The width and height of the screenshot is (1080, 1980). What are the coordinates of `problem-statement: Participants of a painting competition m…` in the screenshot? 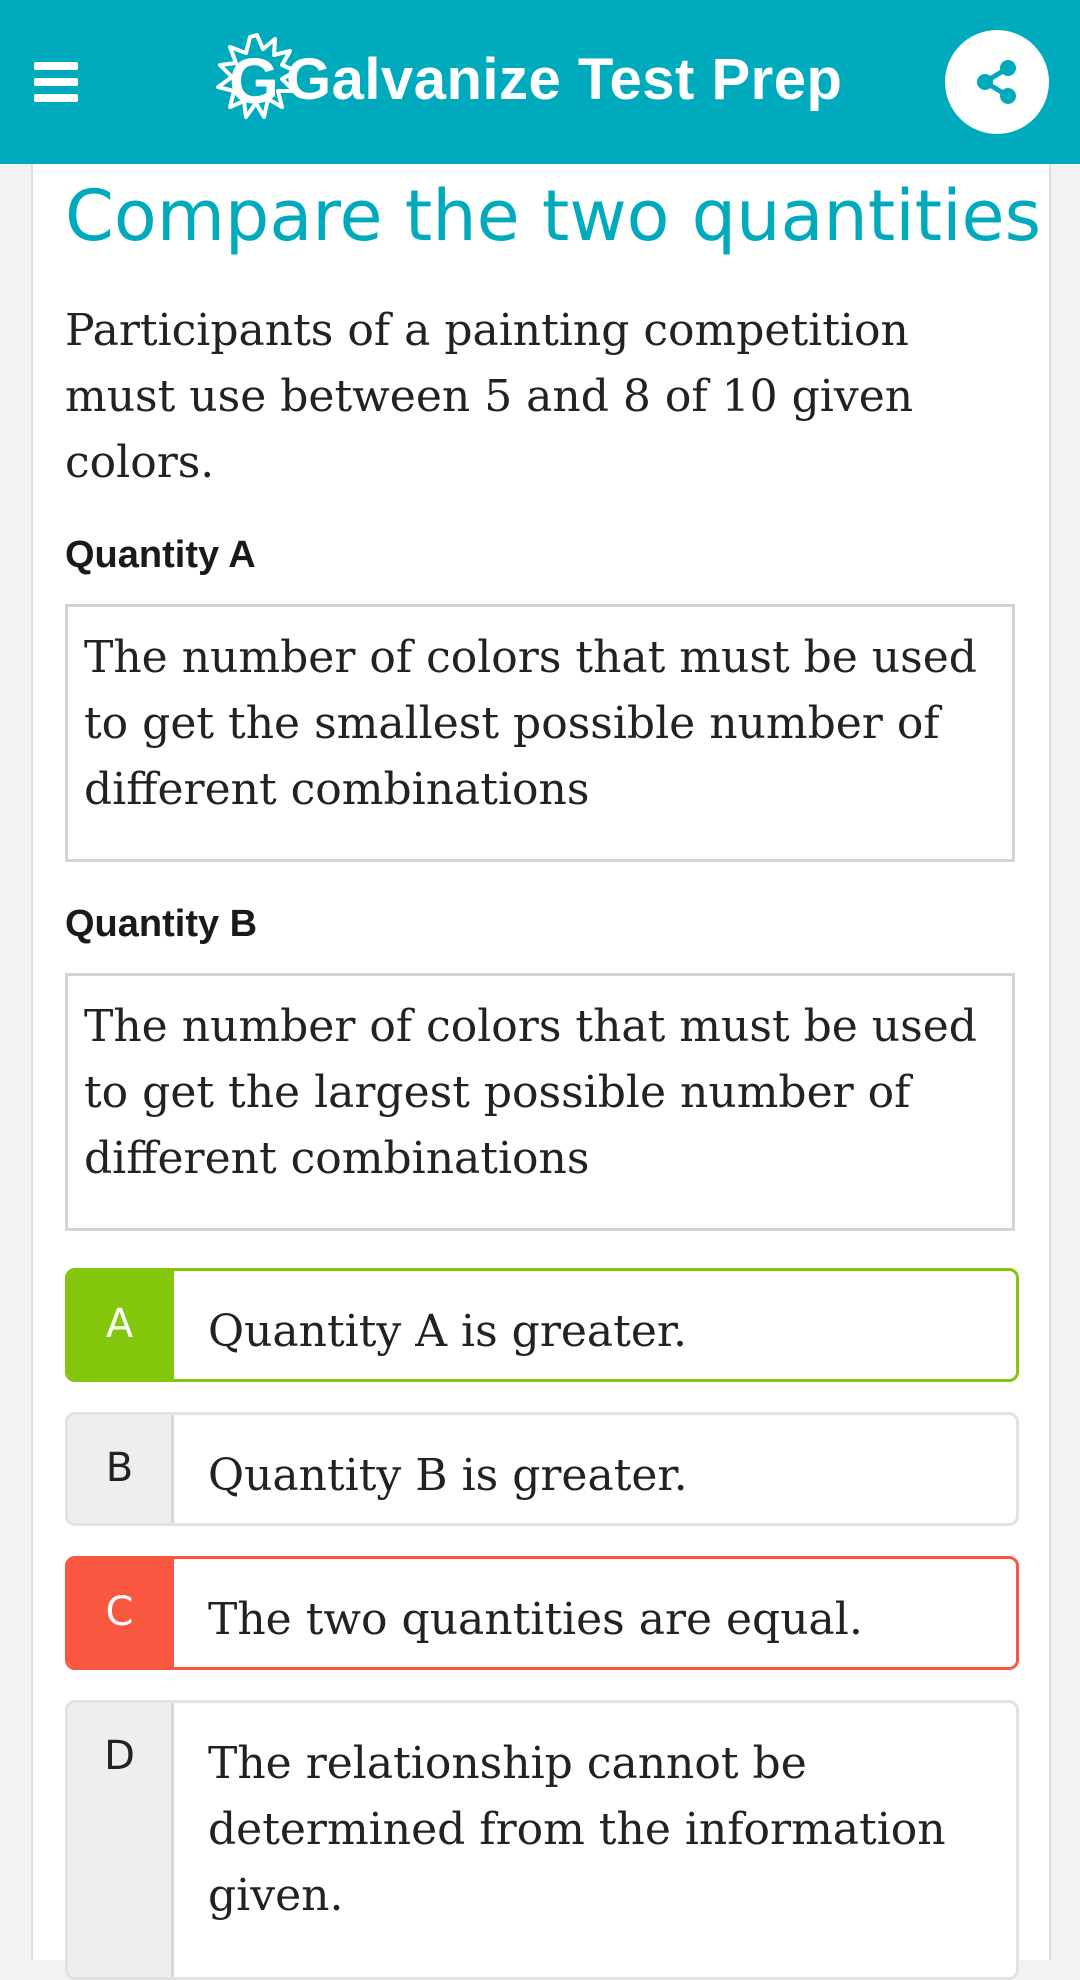 It's located at (489, 396).